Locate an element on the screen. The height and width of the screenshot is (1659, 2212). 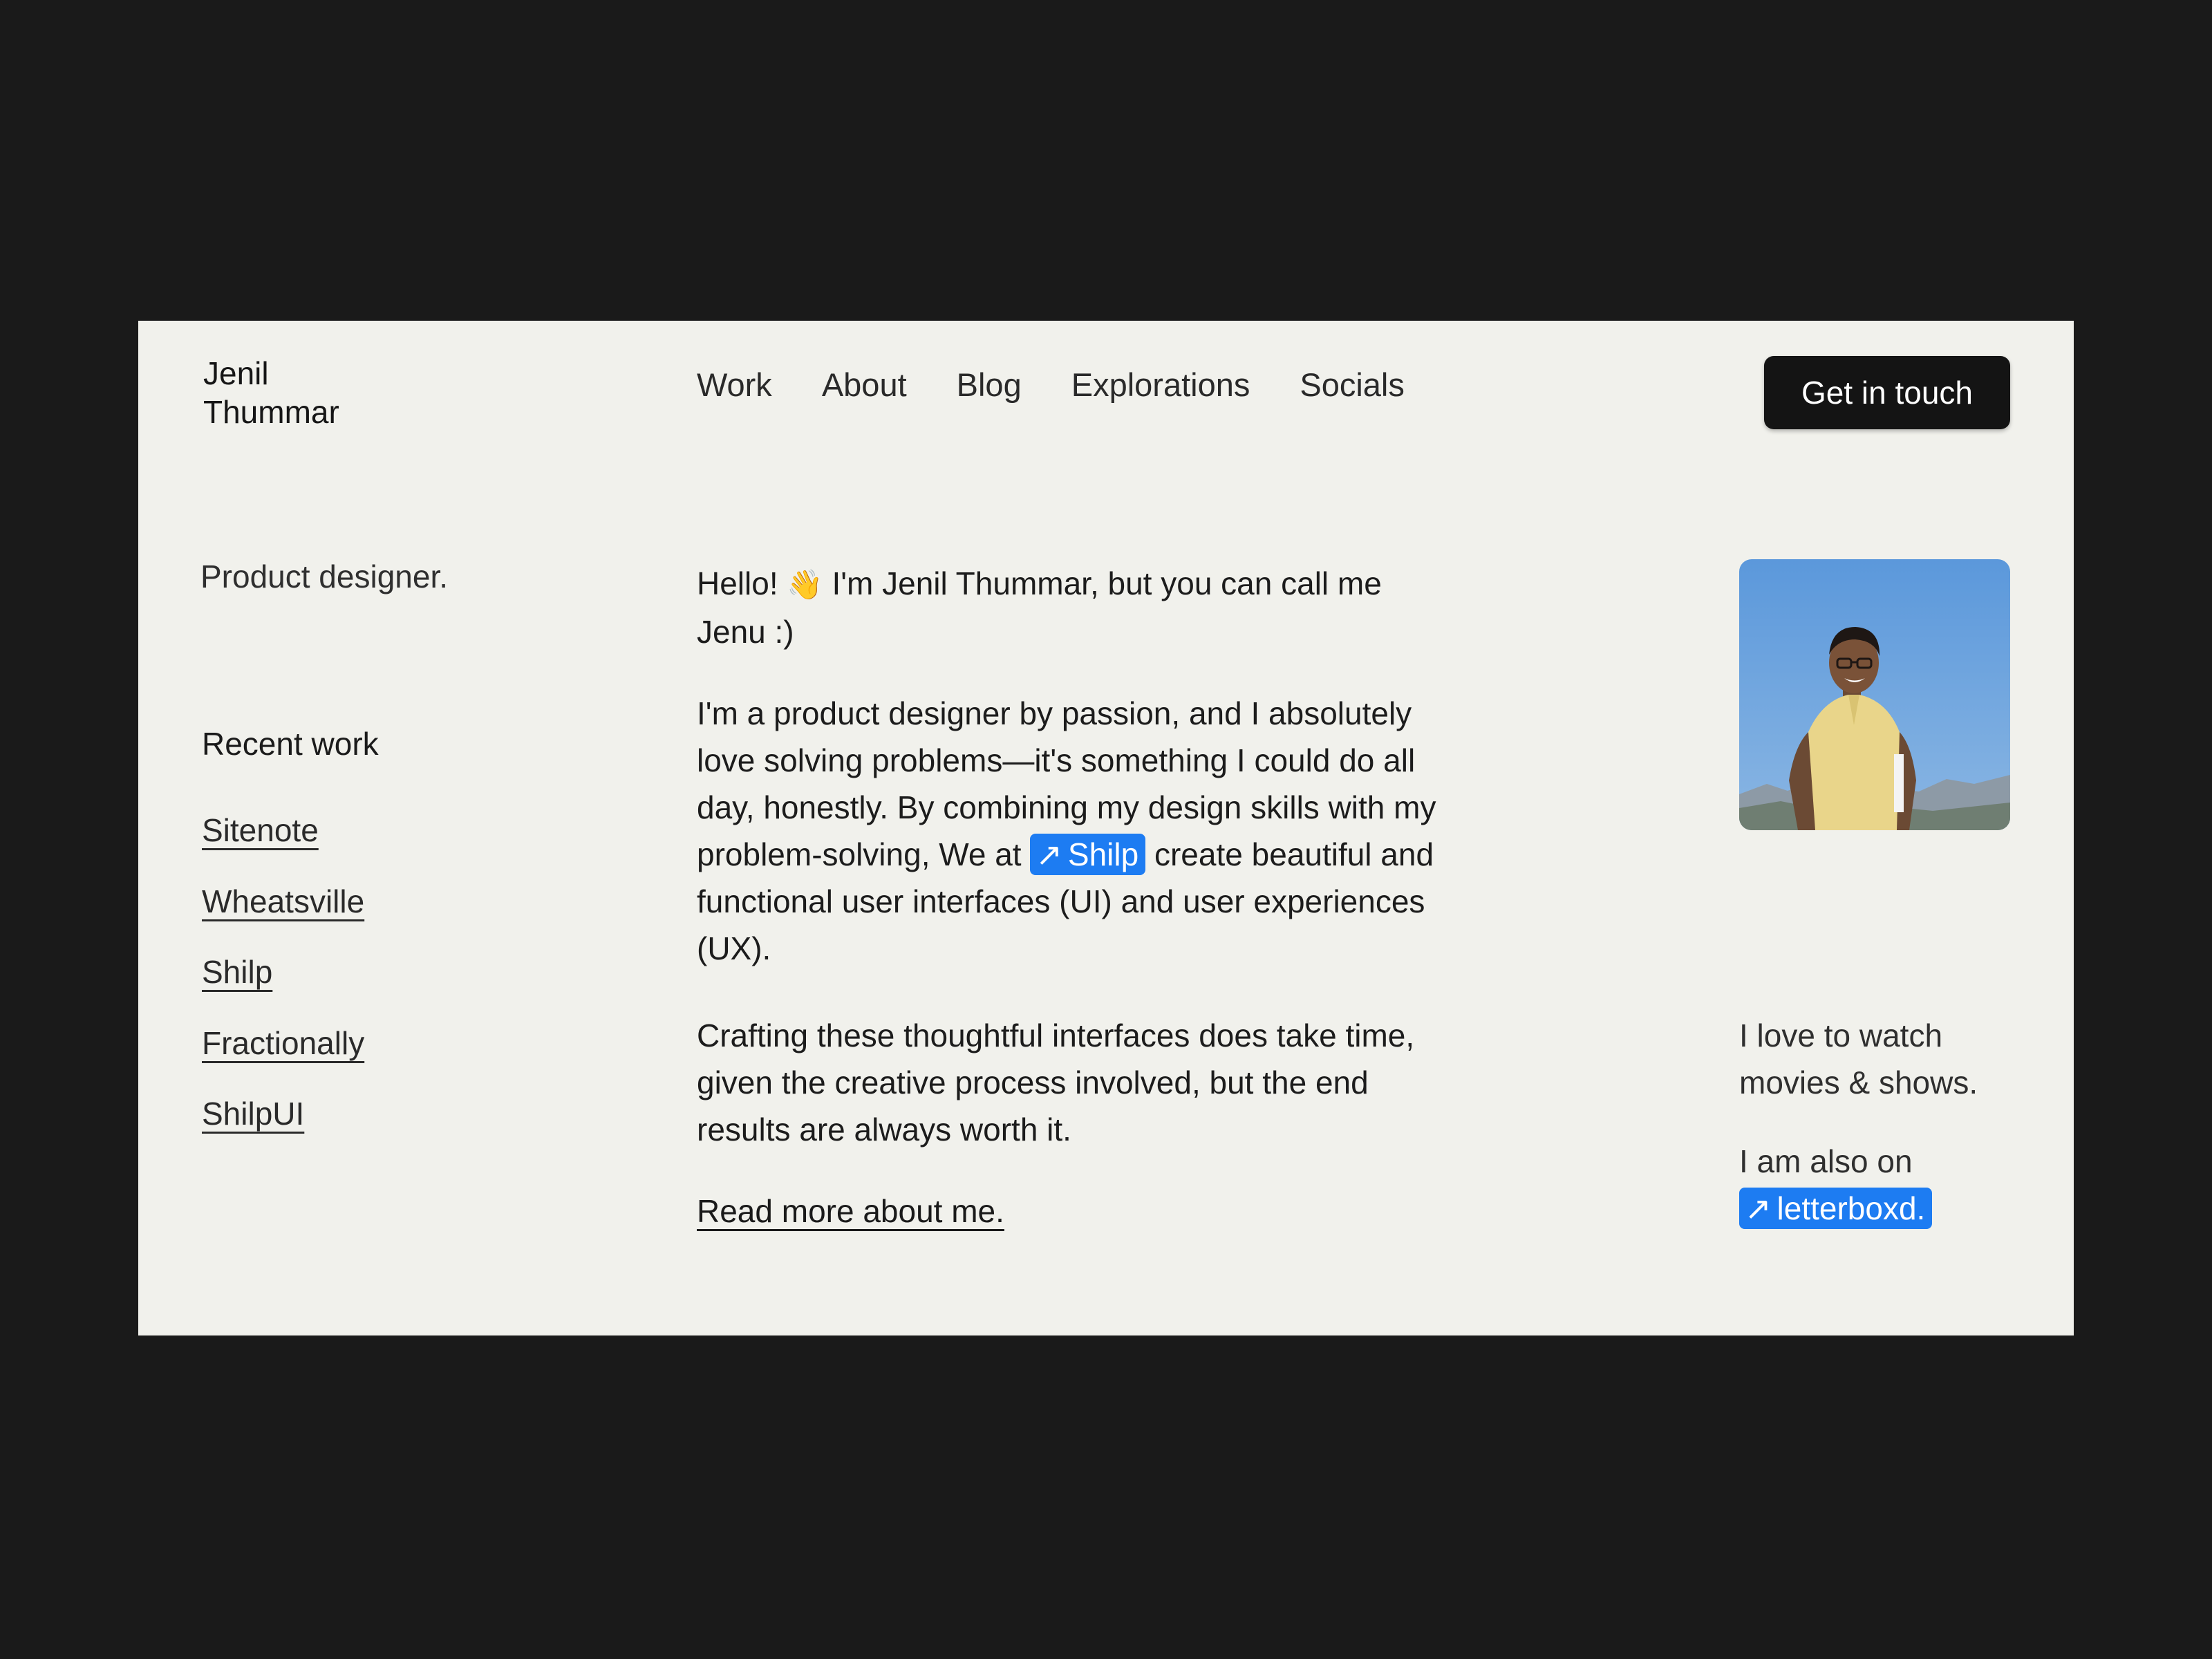
get-in-touch-button: Get in touch is located at coordinates (1887, 392).